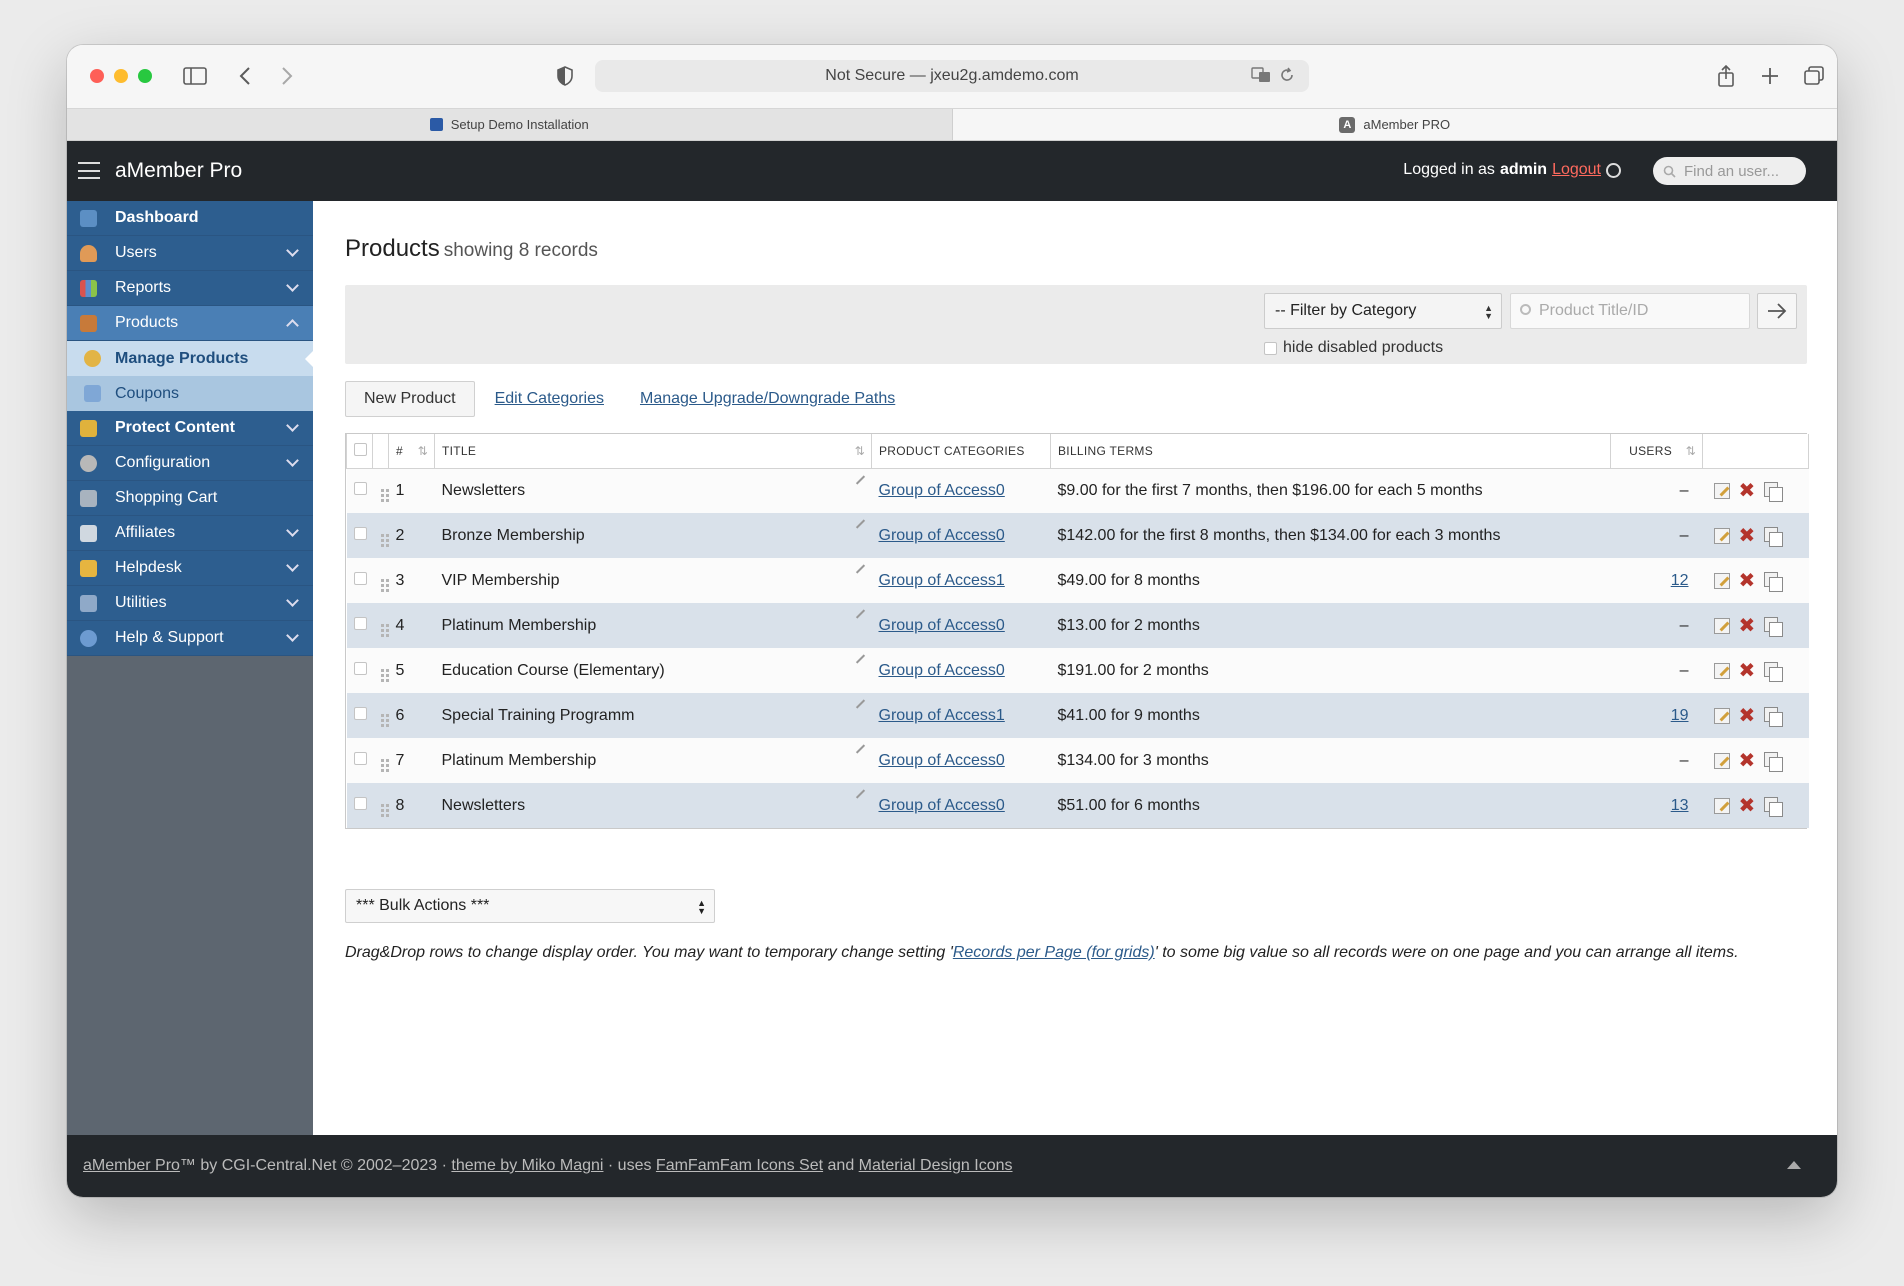 This screenshot has width=1904, height=1286. I want to click on sidebar-item-users: Users, so click(190, 253).